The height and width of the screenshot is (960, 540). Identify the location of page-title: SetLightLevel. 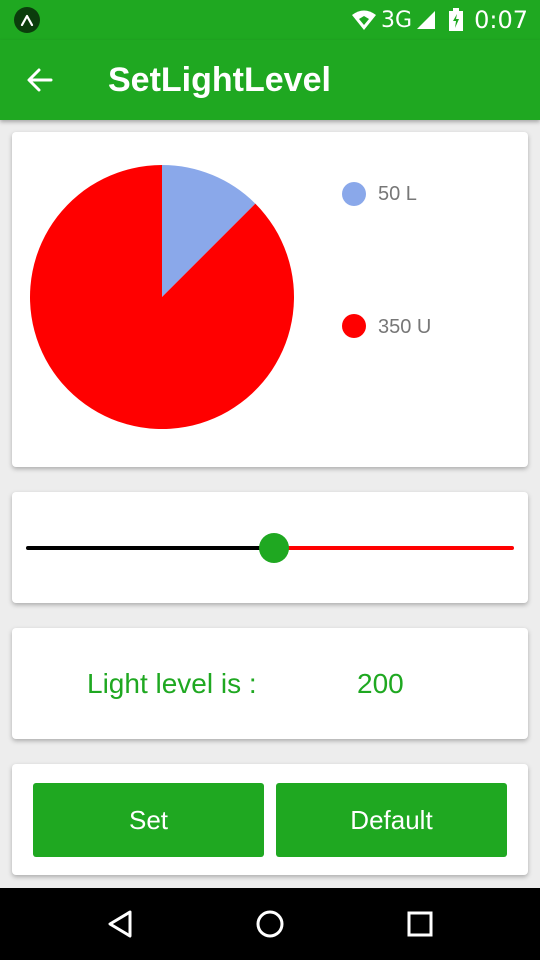
(219, 79).